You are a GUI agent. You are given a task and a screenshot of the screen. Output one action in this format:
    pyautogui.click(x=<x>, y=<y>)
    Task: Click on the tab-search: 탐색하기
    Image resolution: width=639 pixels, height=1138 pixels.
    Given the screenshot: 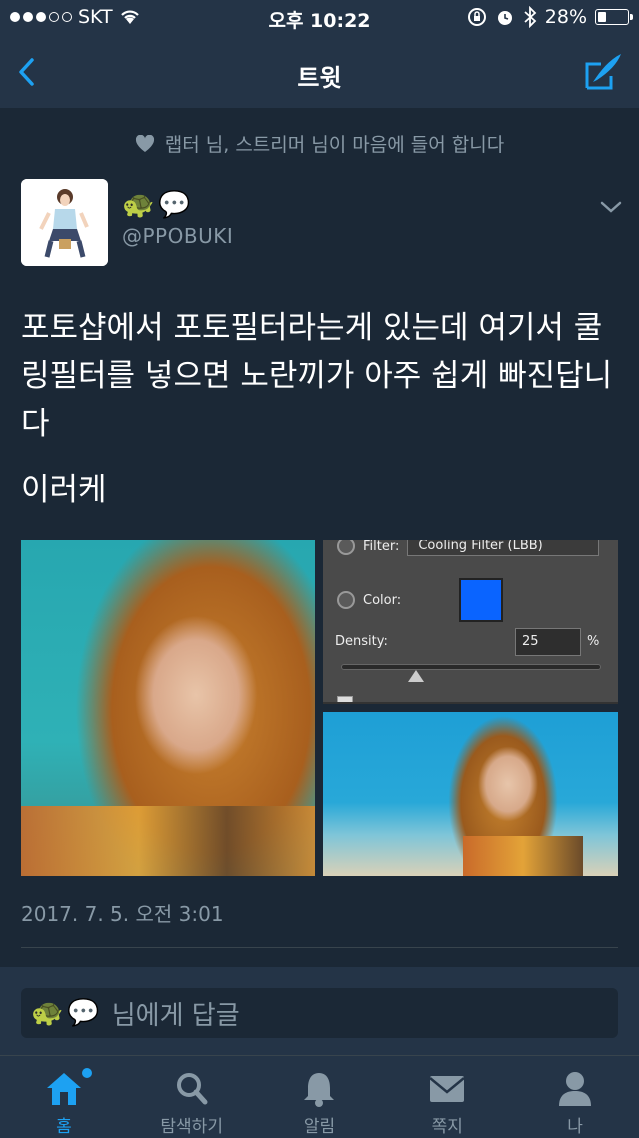 What is the action you would take?
    pyautogui.click(x=192, y=1097)
    